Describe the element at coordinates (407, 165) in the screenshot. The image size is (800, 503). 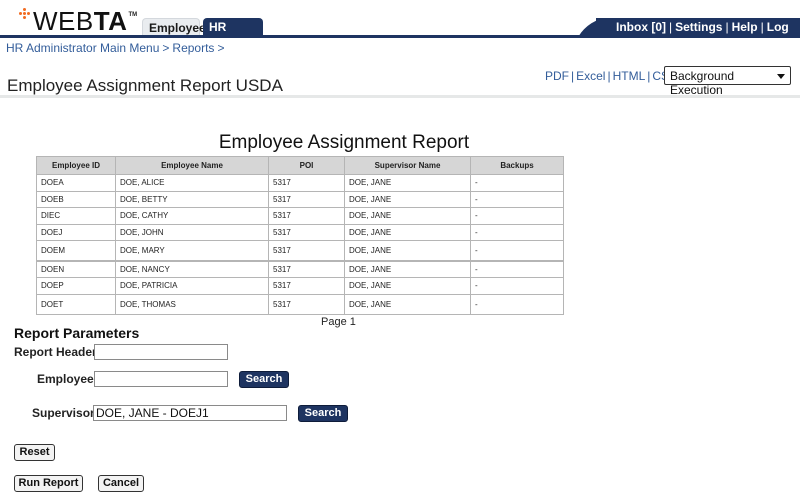
I see `column-header-supervisor-name: Supervisor Name` at that location.